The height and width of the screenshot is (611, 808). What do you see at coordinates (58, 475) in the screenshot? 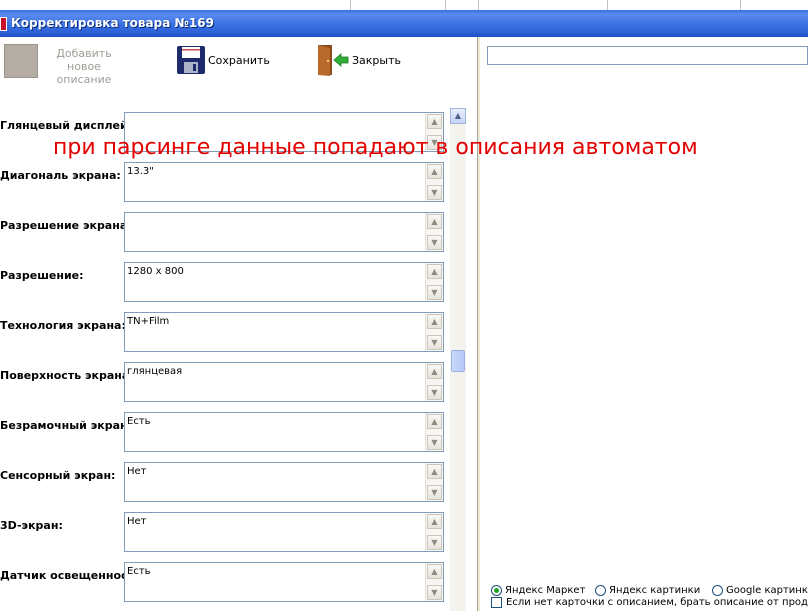
I see `field-label: Сенсорный экран:` at bounding box center [58, 475].